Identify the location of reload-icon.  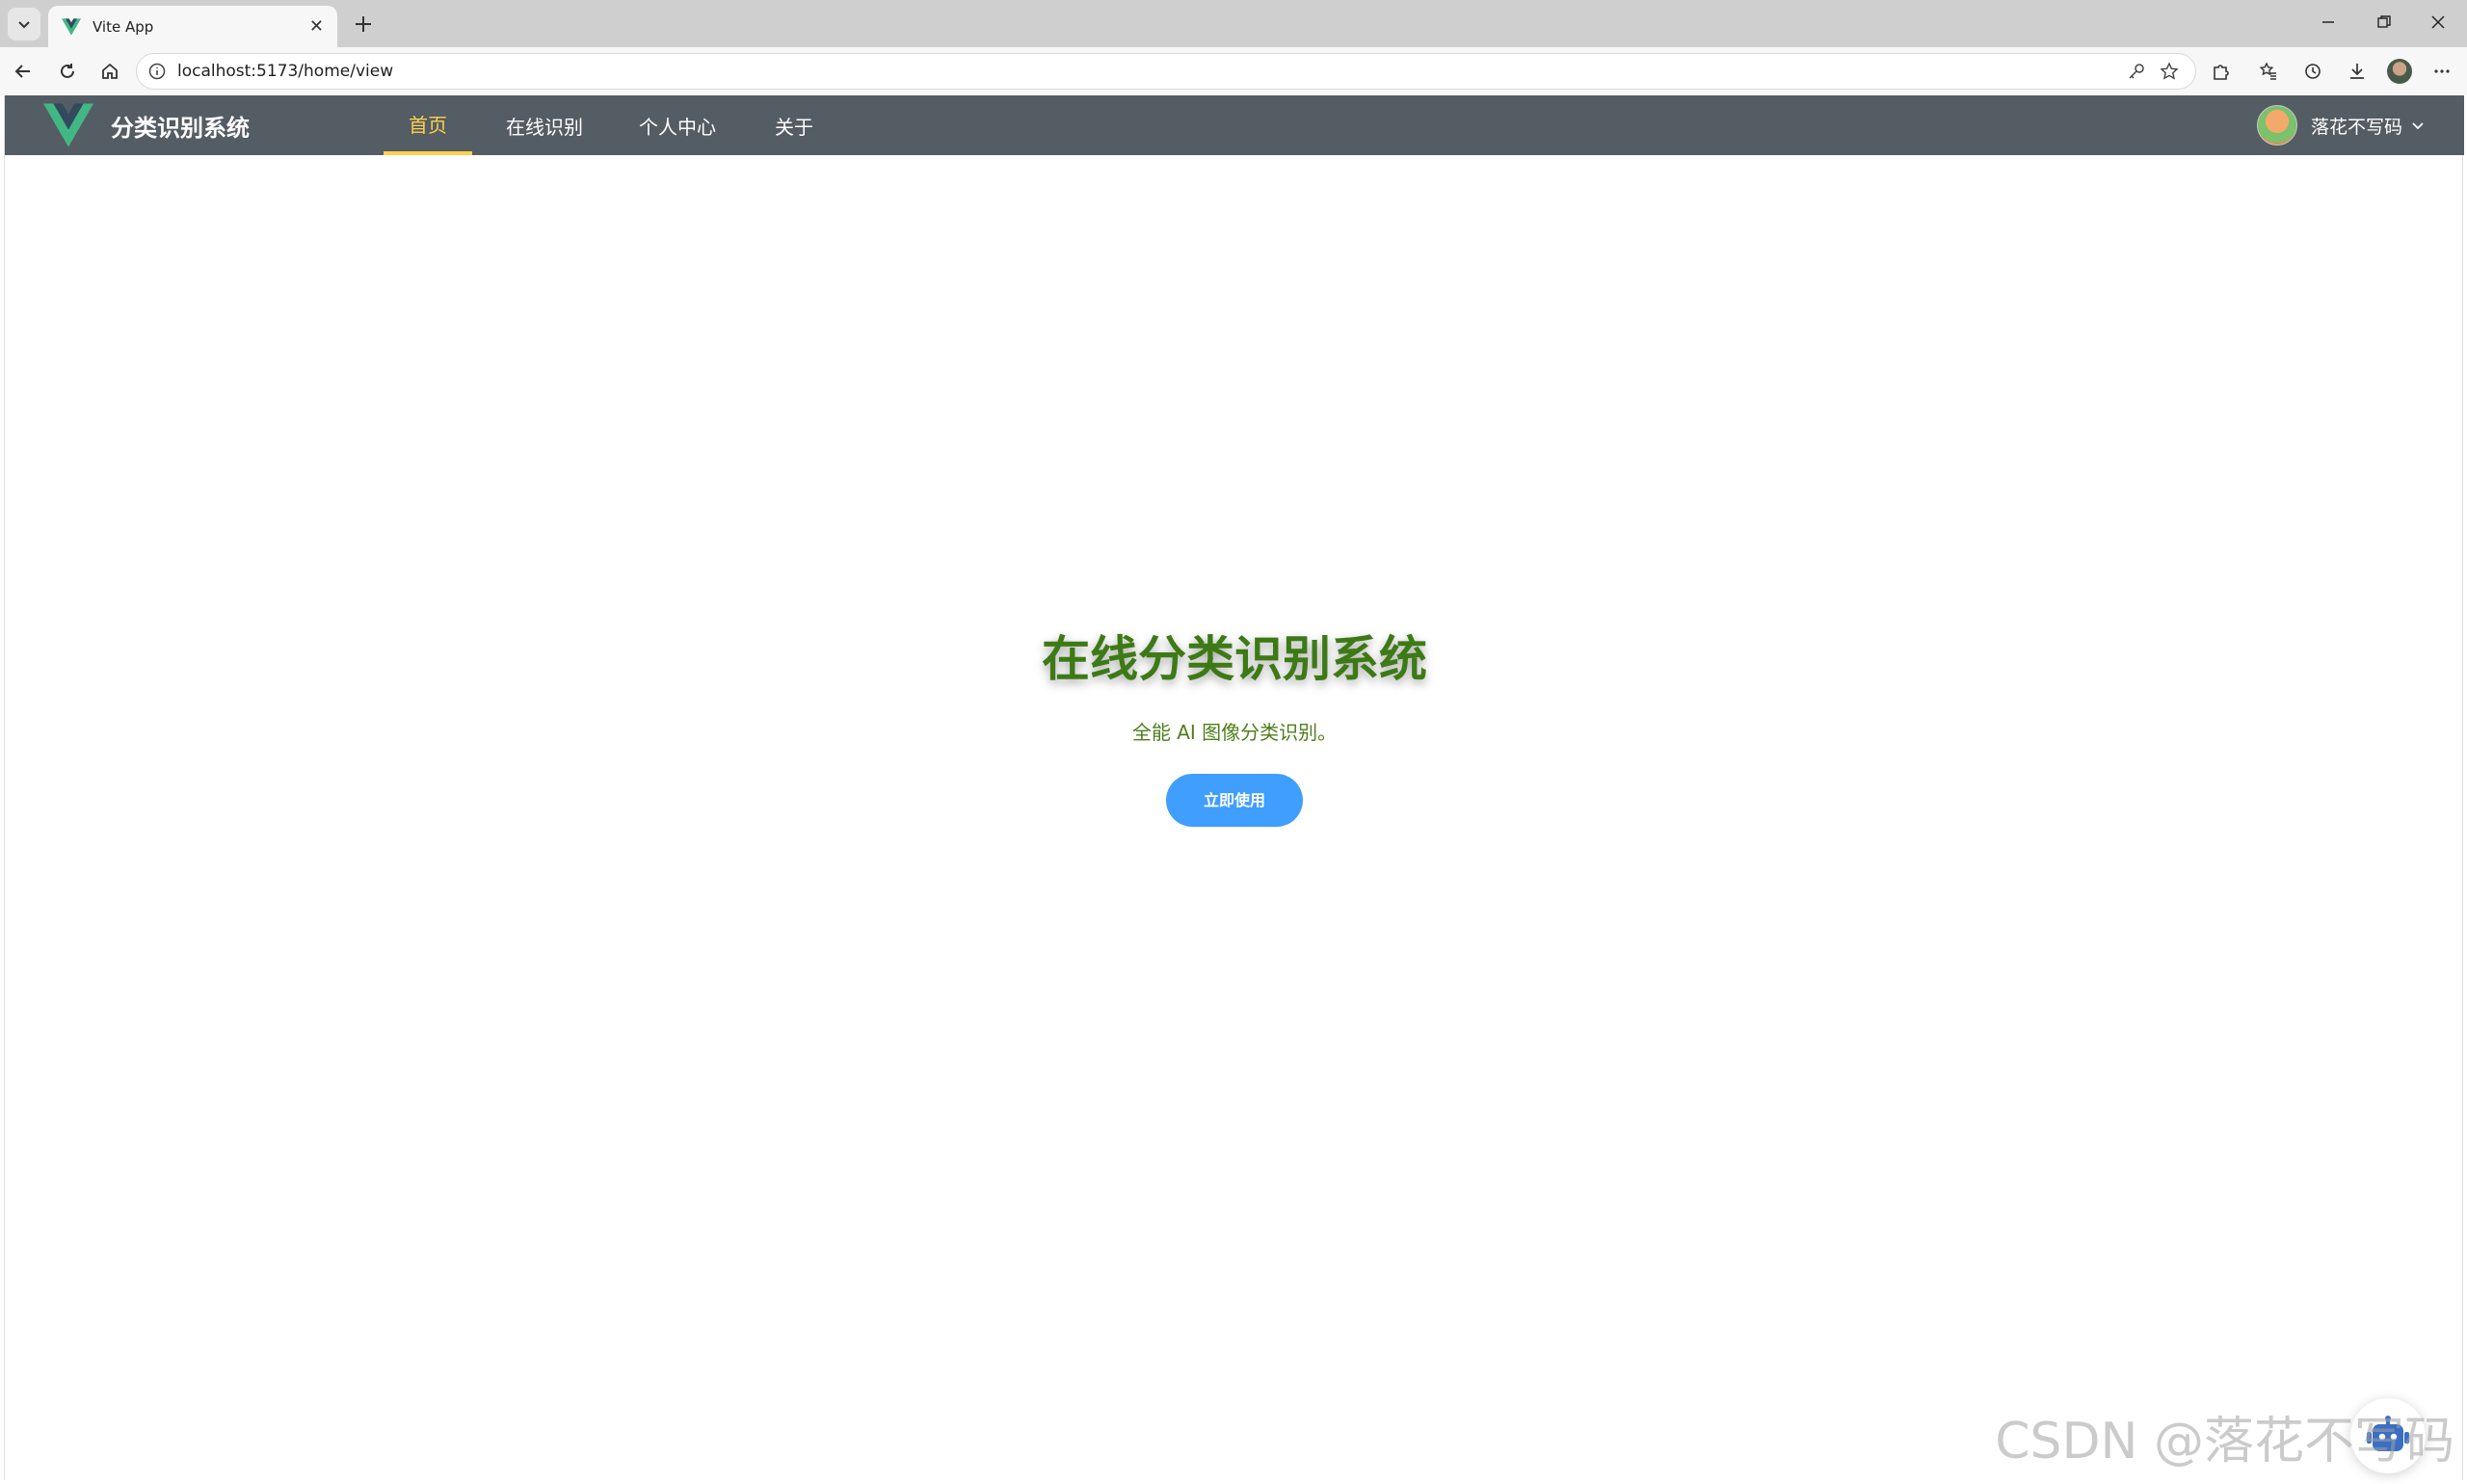
(67, 71).